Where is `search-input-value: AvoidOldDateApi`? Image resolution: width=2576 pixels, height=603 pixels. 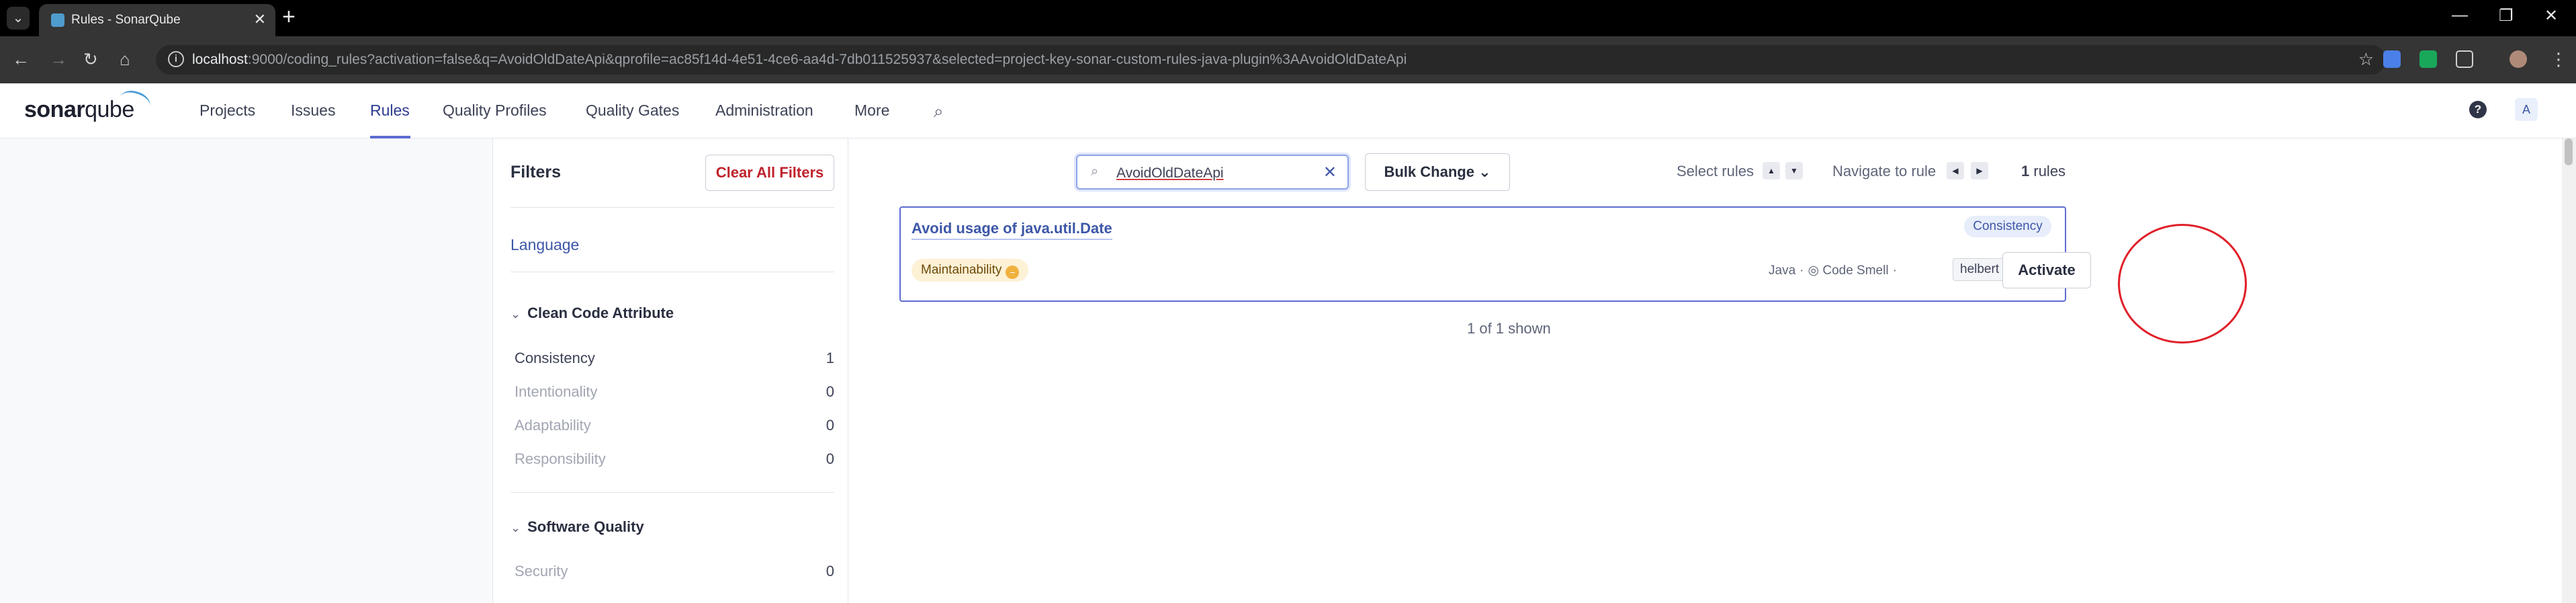 search-input-value: AvoidOldDateApi is located at coordinates (1170, 174).